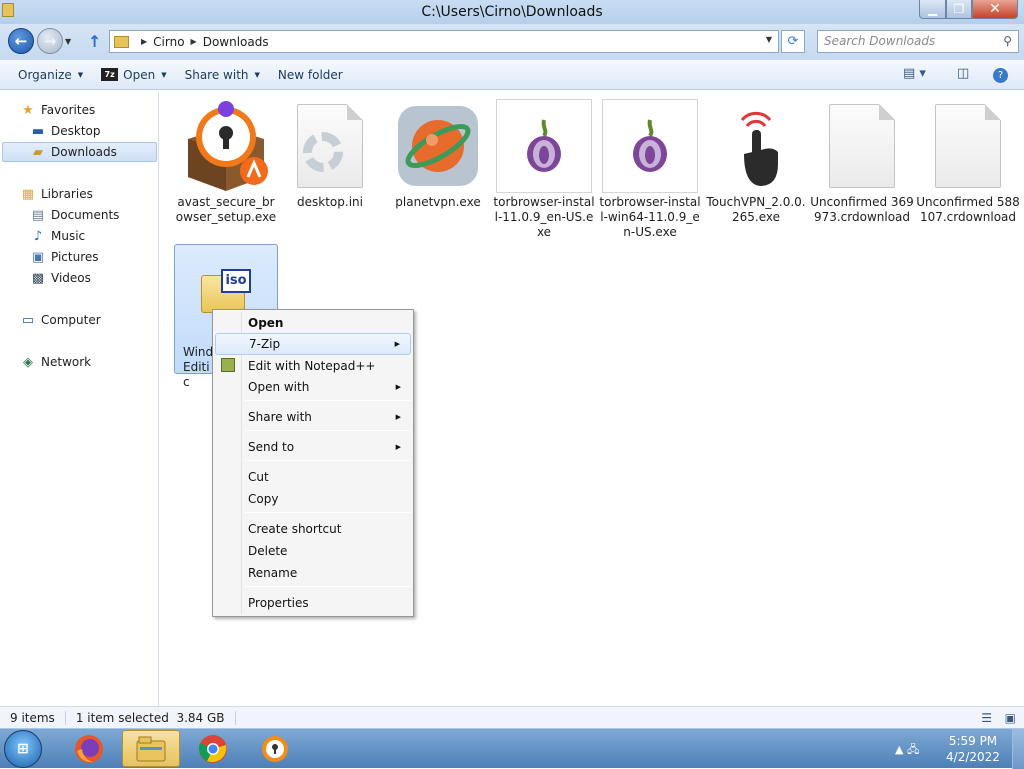 This screenshot has height=769, width=1024. What do you see at coordinates (236, 42) in the screenshot?
I see `breadcrumb-downloads: Downloads` at bounding box center [236, 42].